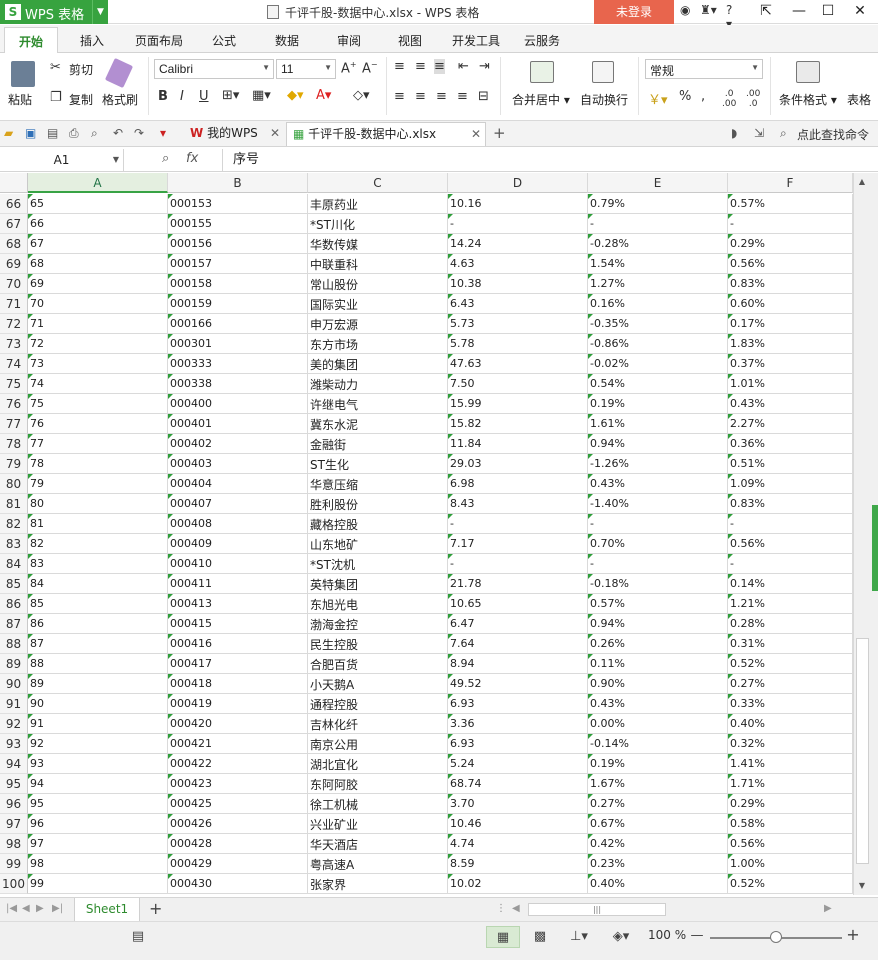  I want to click on wps-menu-button: S WPS 表格 ▼, so click(54, 12).